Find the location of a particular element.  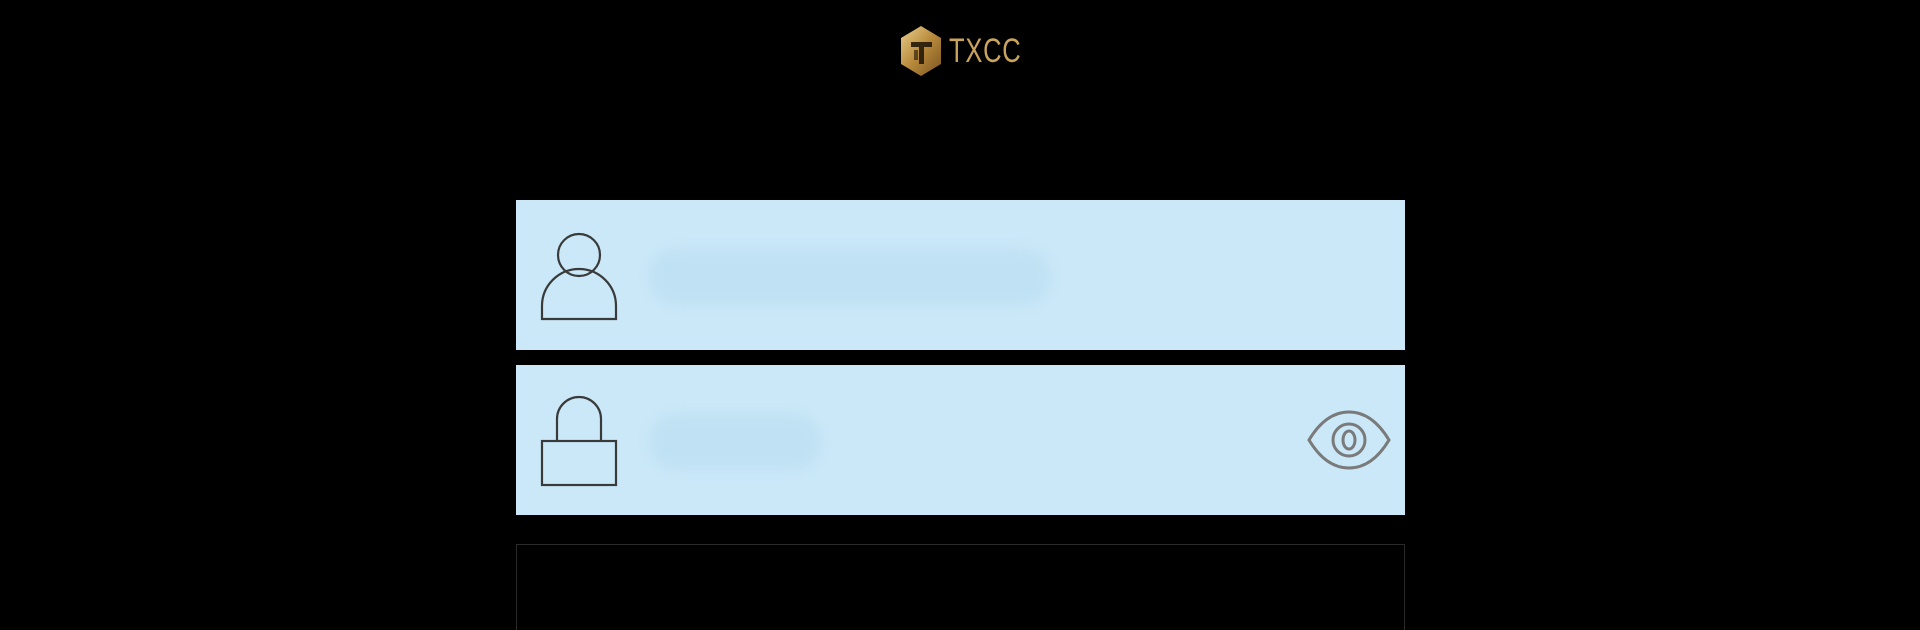

submit-button is located at coordinates (960, 587).